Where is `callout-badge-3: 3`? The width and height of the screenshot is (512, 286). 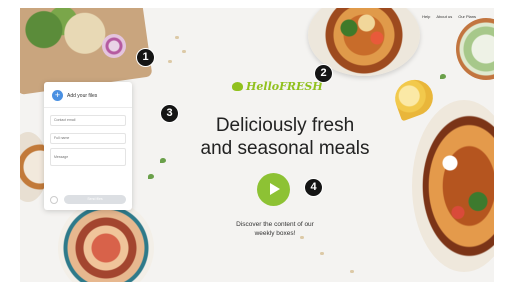 callout-badge-3: 3 is located at coordinates (169, 113).